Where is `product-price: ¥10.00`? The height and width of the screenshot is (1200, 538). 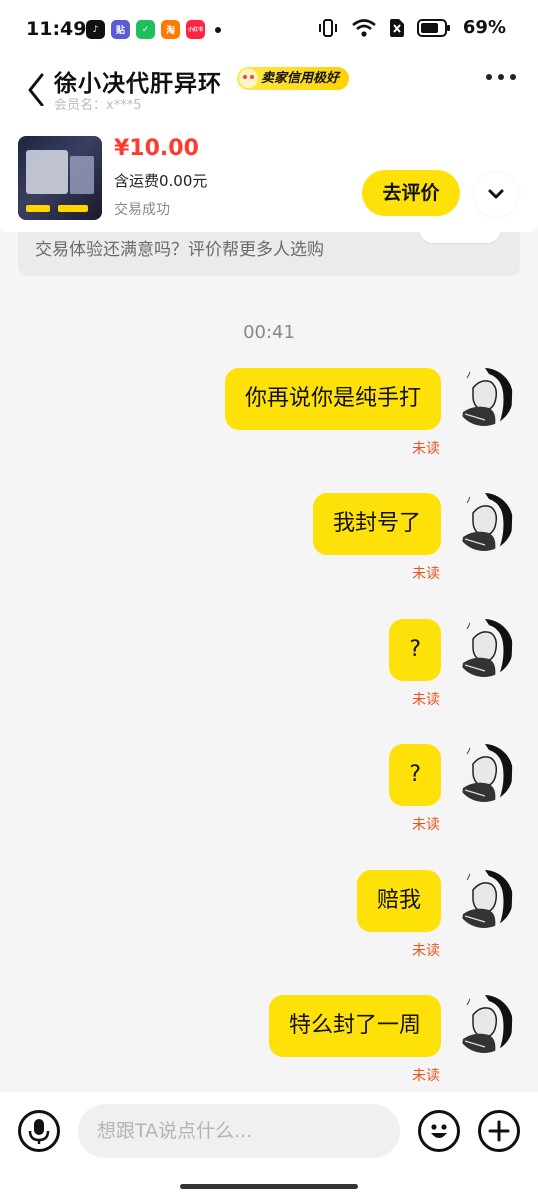 product-price: ¥10.00 is located at coordinates (156, 148).